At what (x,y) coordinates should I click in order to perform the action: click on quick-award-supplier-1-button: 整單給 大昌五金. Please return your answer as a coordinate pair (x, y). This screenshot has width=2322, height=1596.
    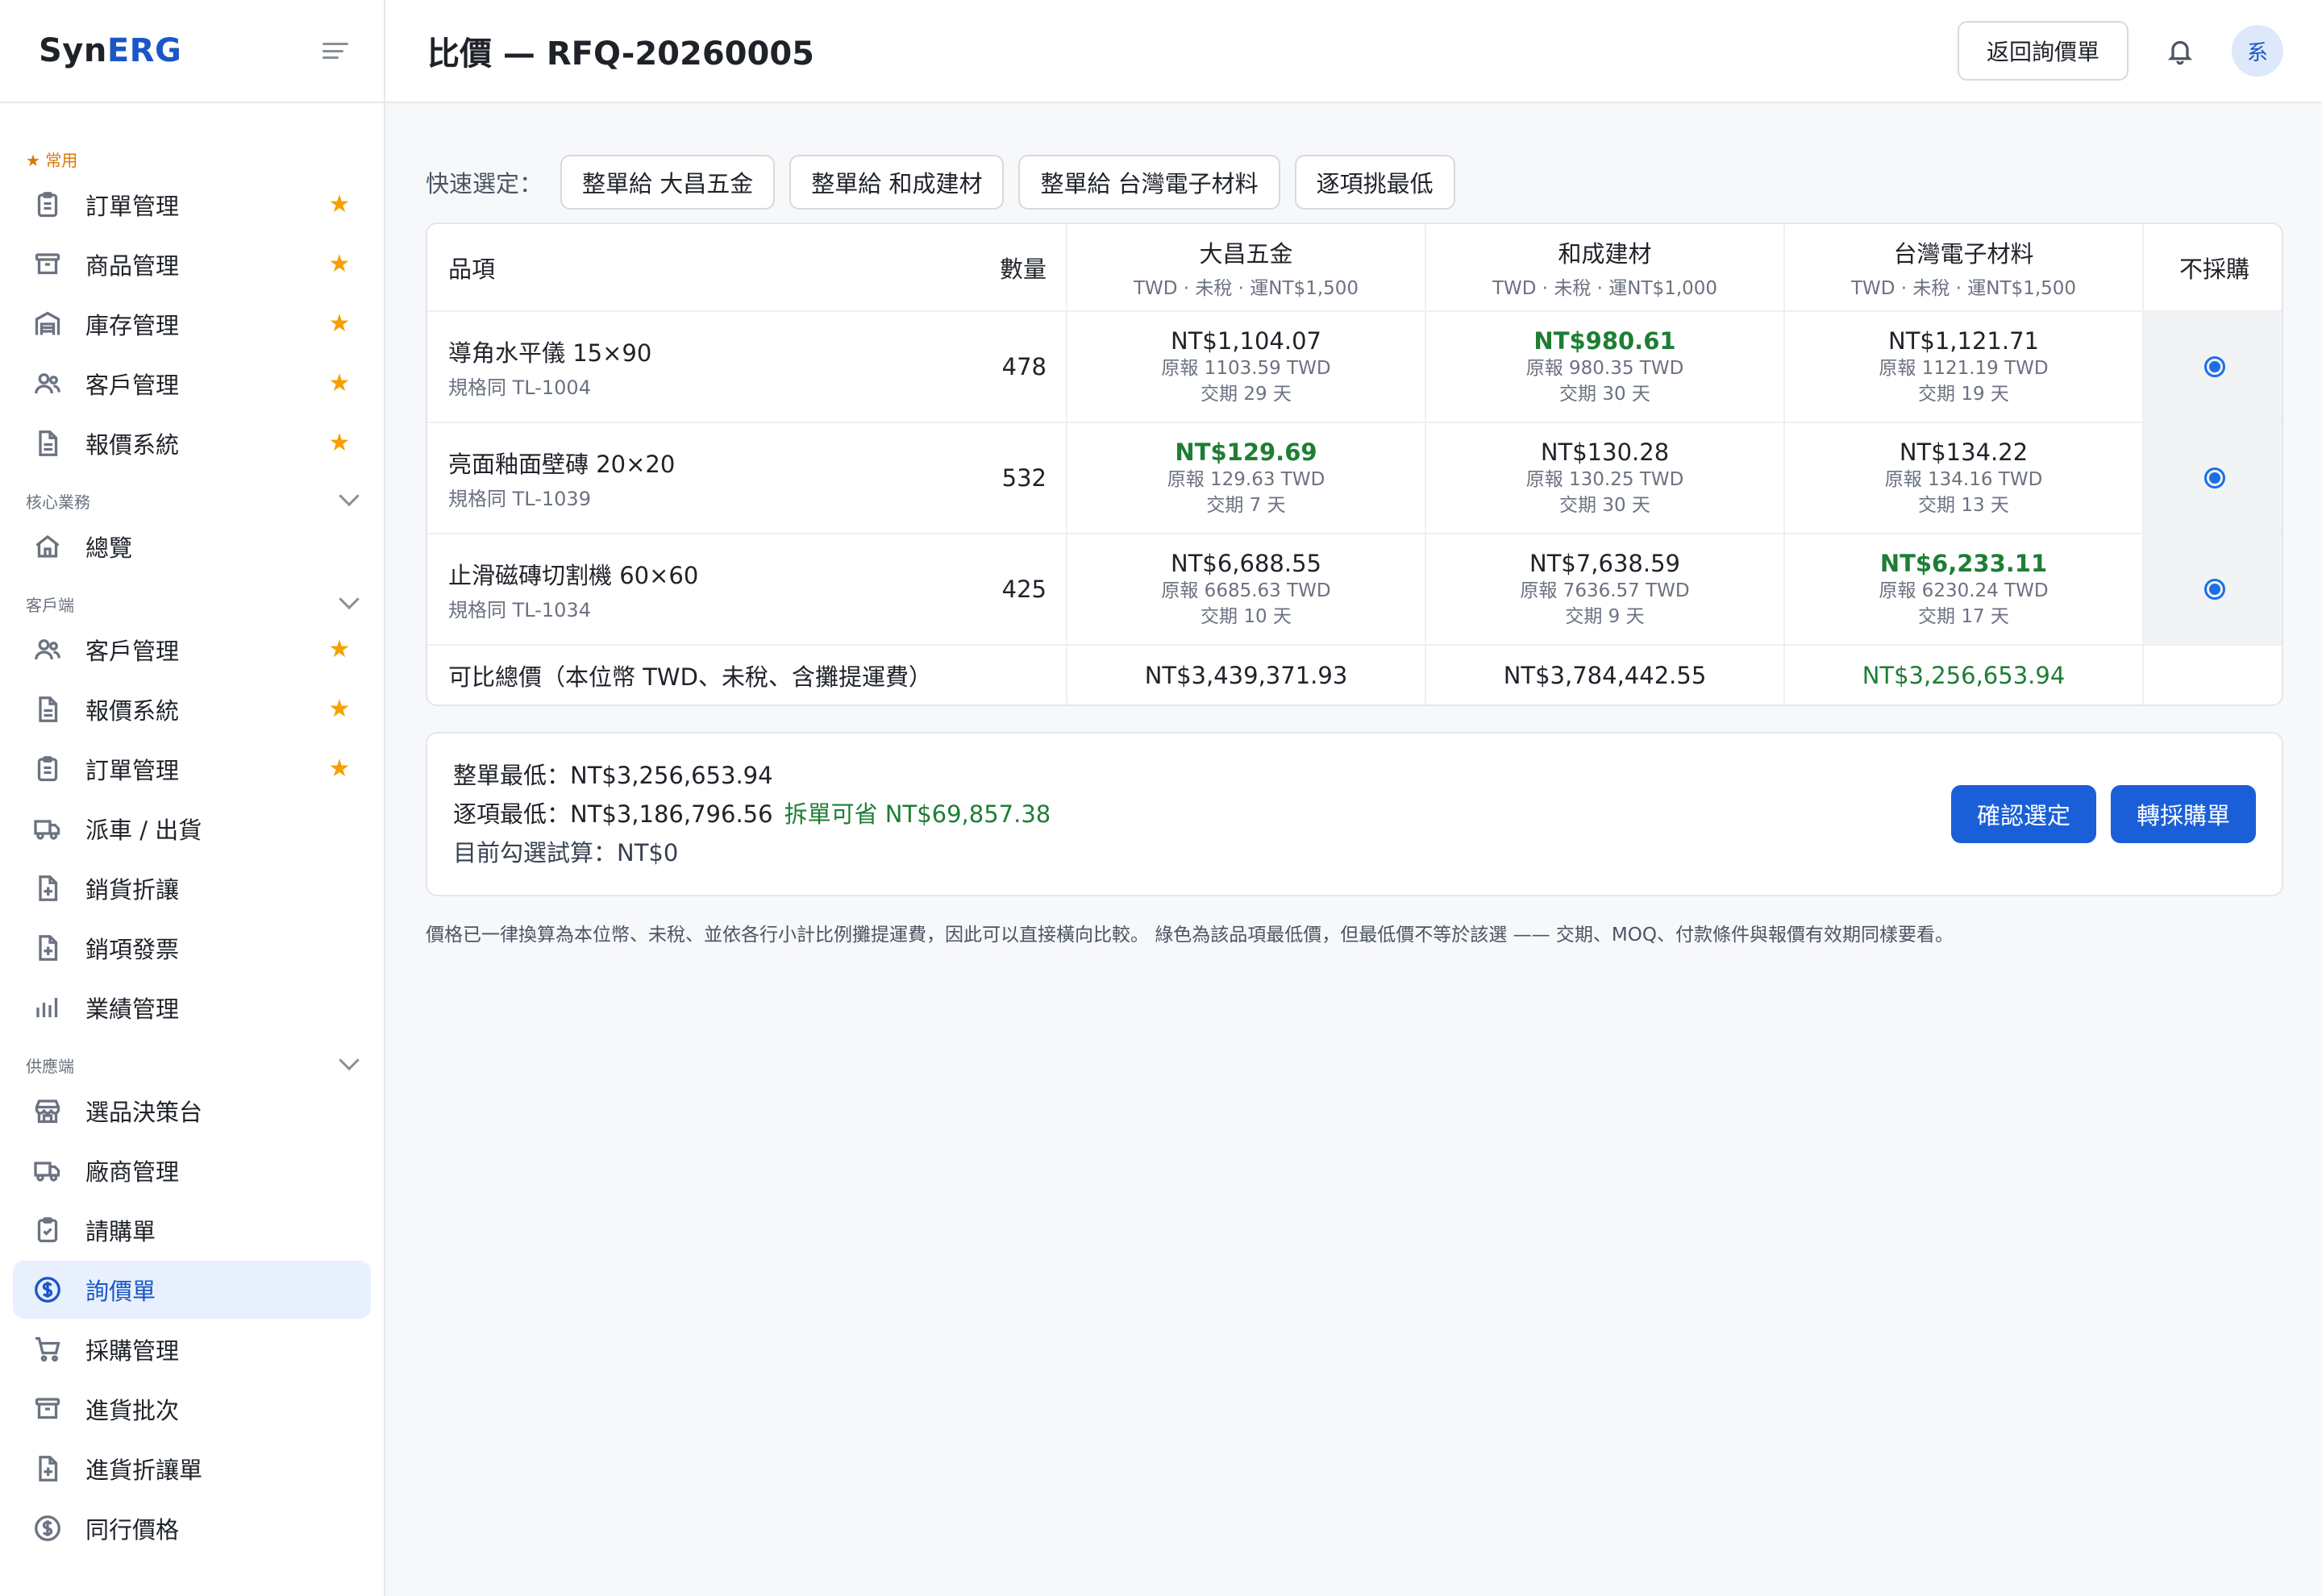
    Looking at the image, I should click on (668, 182).